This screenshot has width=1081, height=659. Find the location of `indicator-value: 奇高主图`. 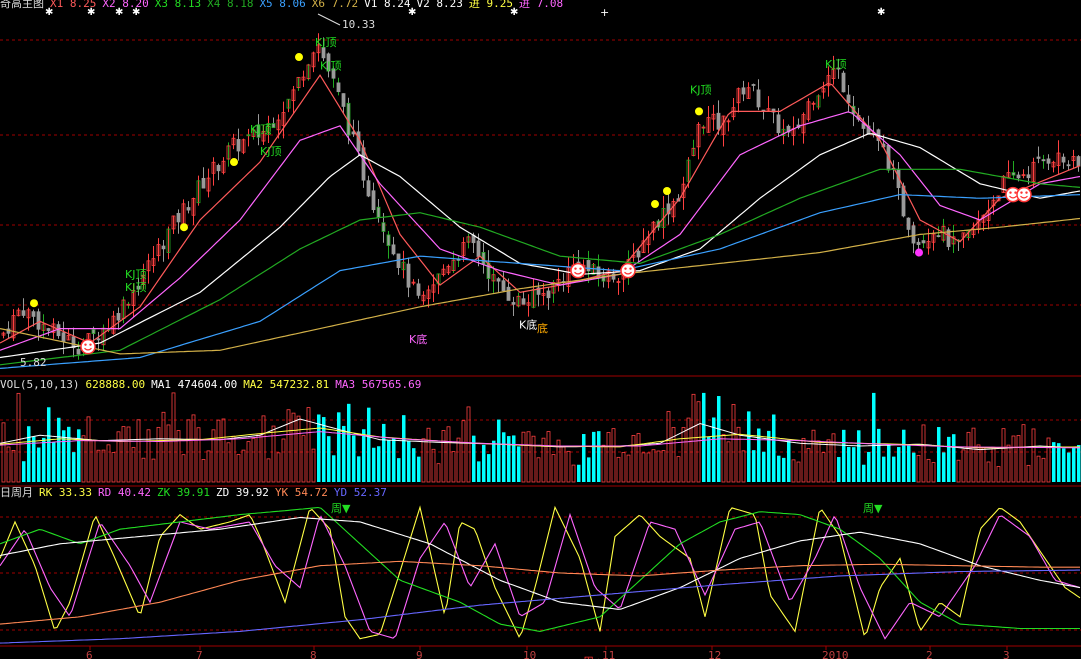

indicator-value: 奇高主图 is located at coordinates (22, 5).